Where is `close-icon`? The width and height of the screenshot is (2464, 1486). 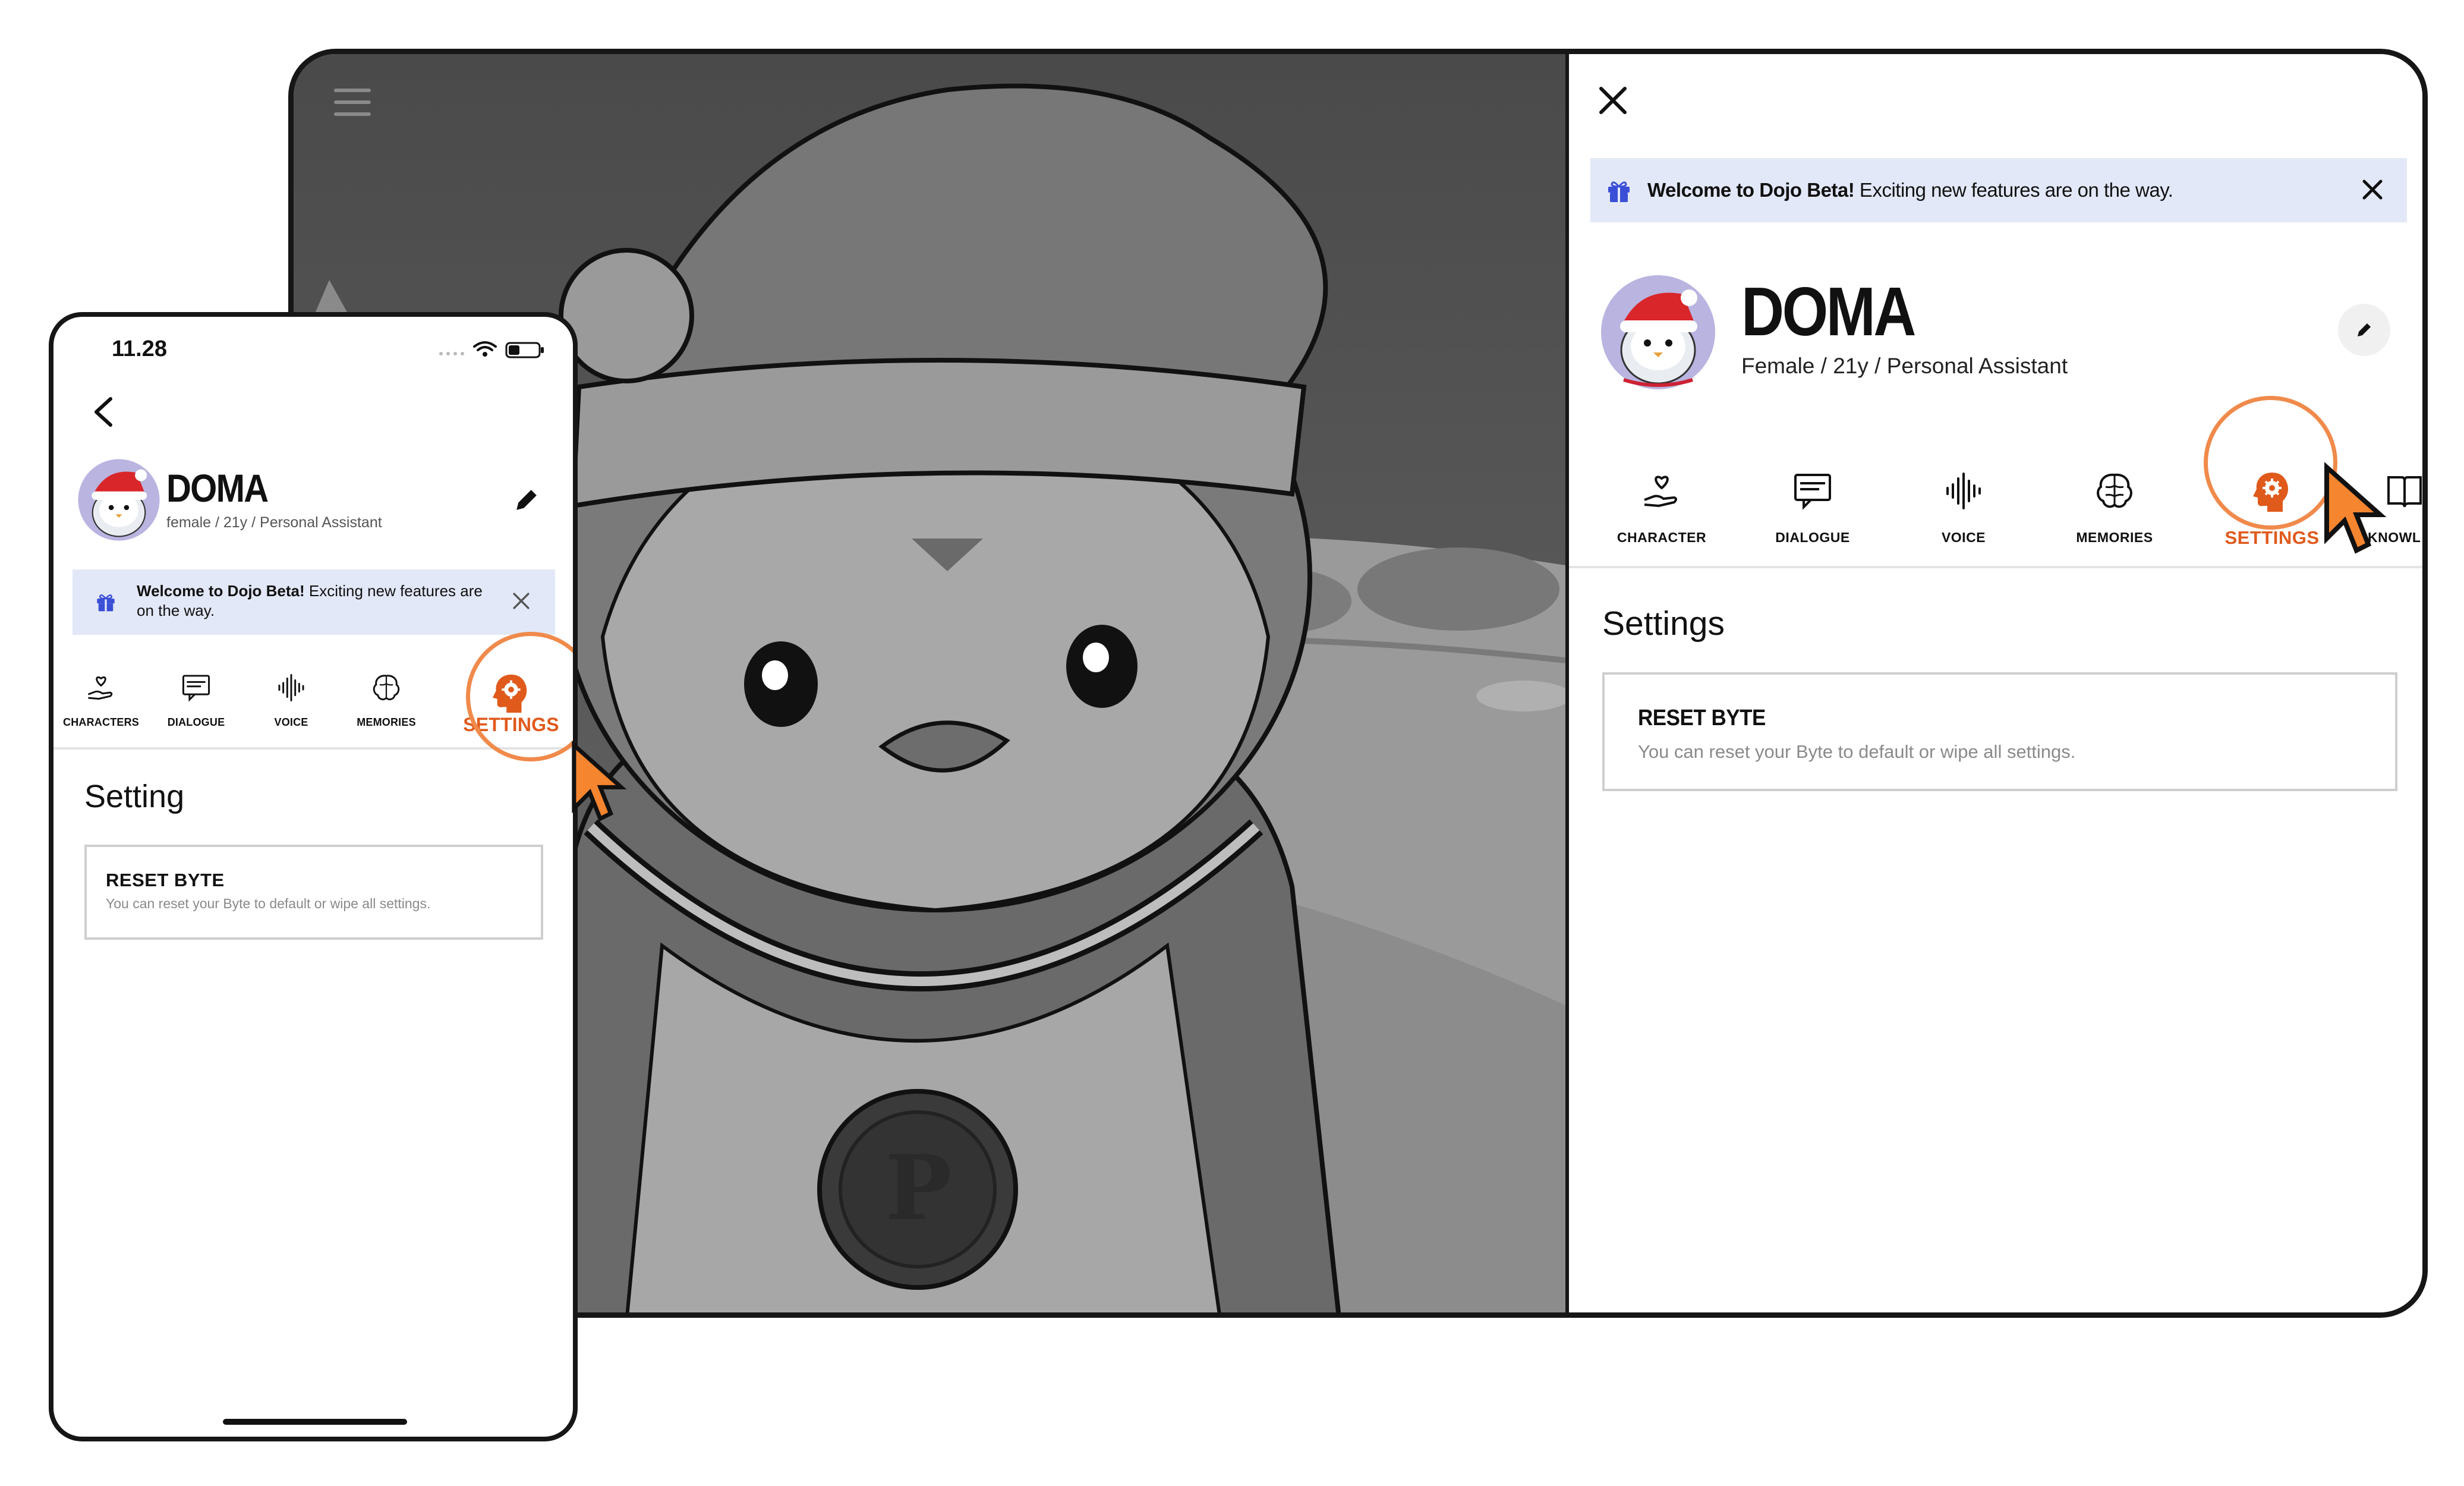 close-icon is located at coordinates (1613, 100).